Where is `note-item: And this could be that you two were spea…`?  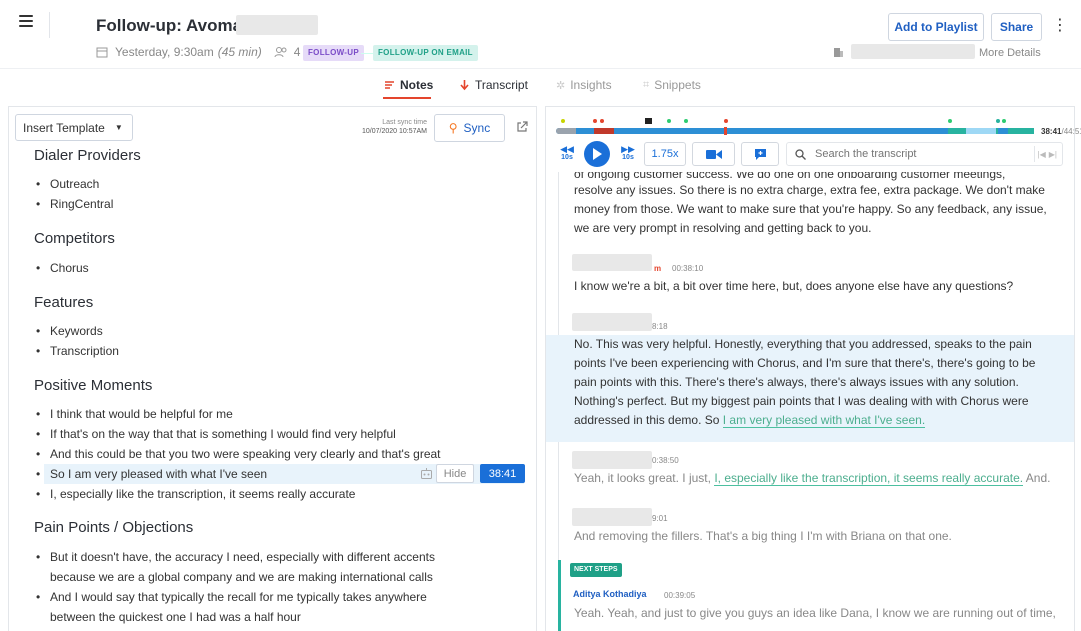 note-item: And this could be that you two were spea… is located at coordinates (238, 454).